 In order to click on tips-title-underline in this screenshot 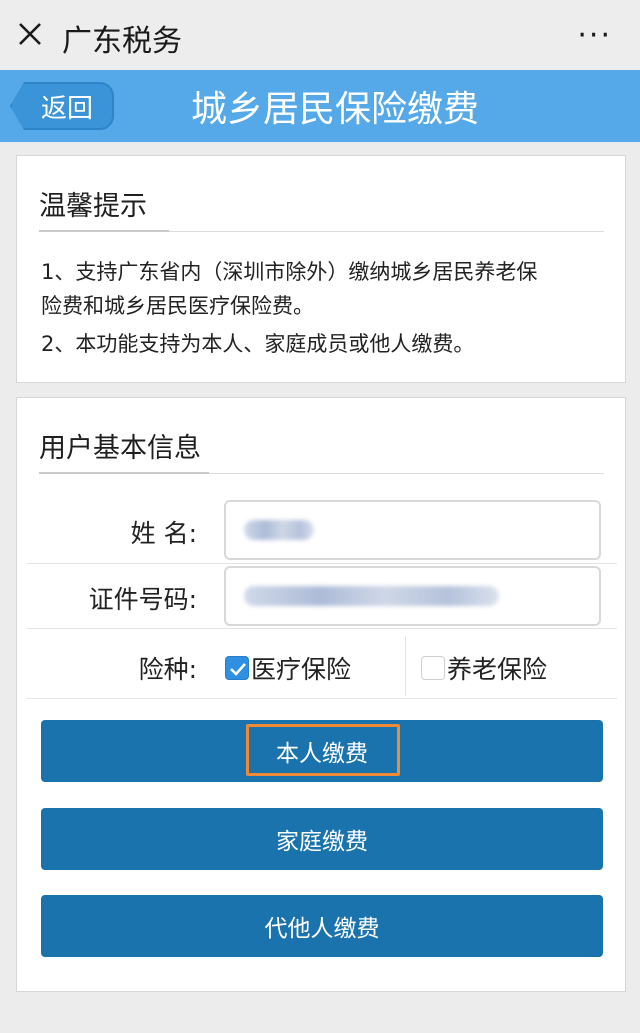, I will do `click(104, 231)`.